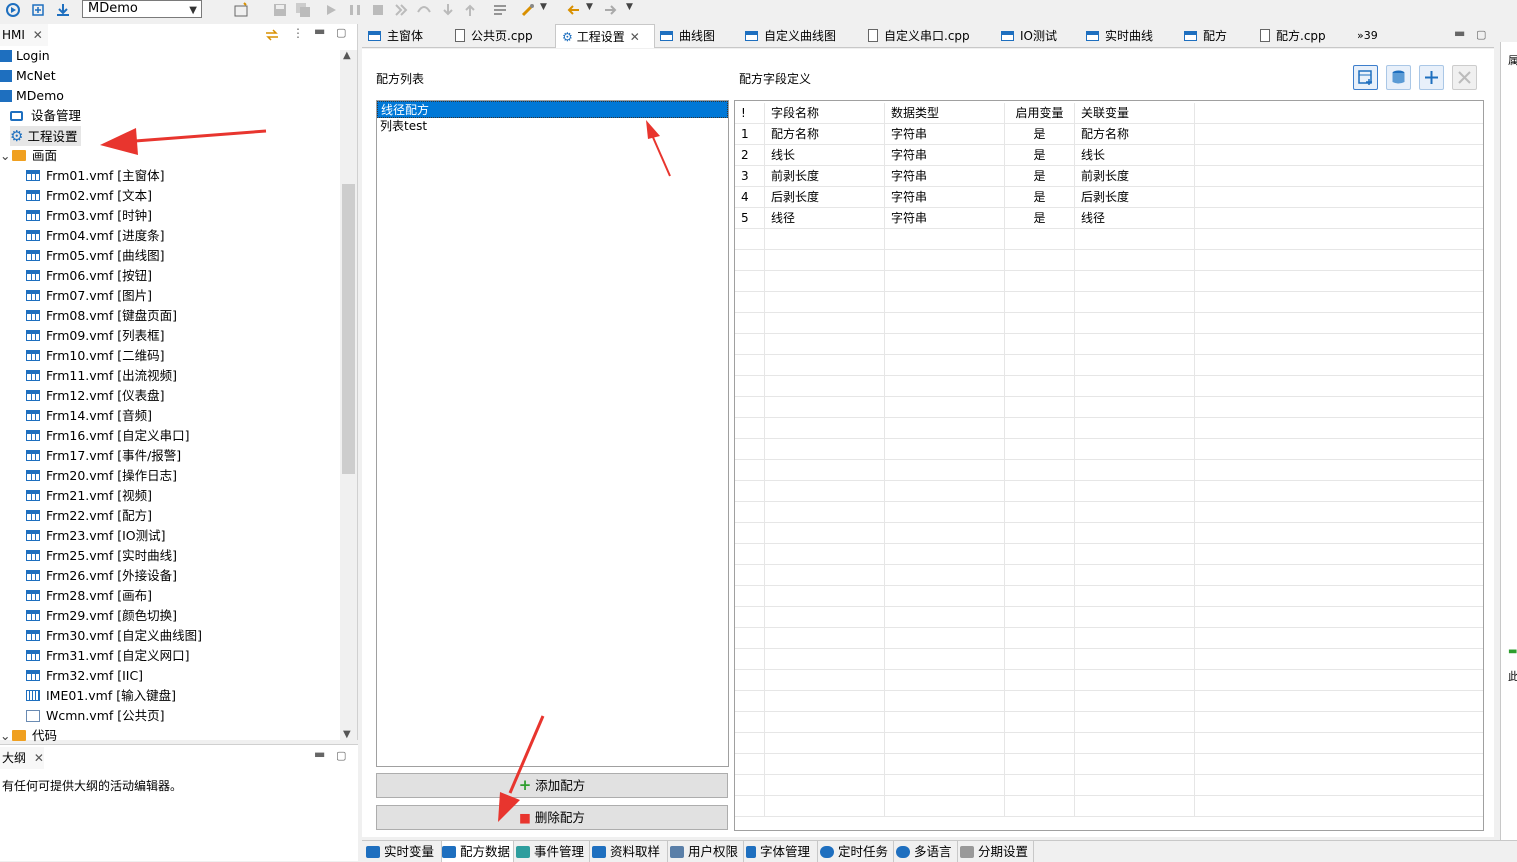 The image size is (1517, 862). I want to click on tree-item: Wcmn.vmf [公共页], so click(95, 716).